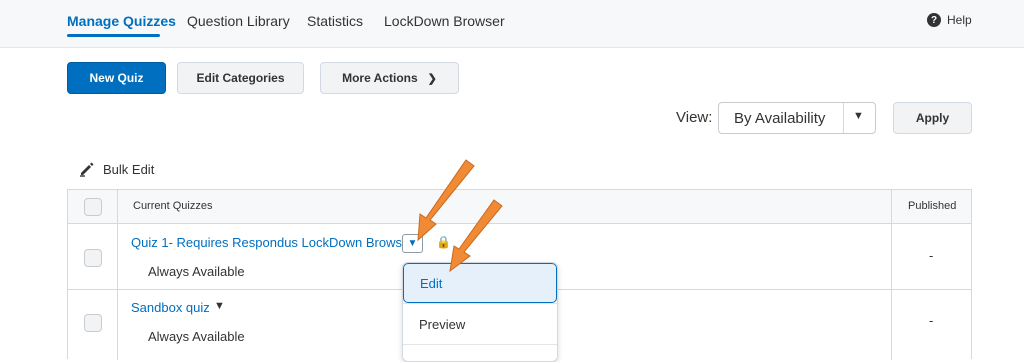 The width and height of the screenshot is (1024, 362). I want to click on select-divider, so click(843, 118).